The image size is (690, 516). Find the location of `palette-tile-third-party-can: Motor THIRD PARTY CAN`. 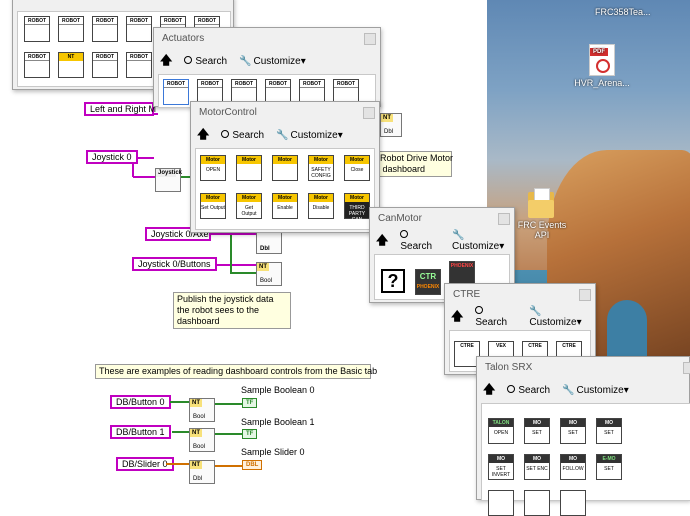

palette-tile-third-party-can: Motor THIRD PARTY CAN is located at coordinates (357, 208).